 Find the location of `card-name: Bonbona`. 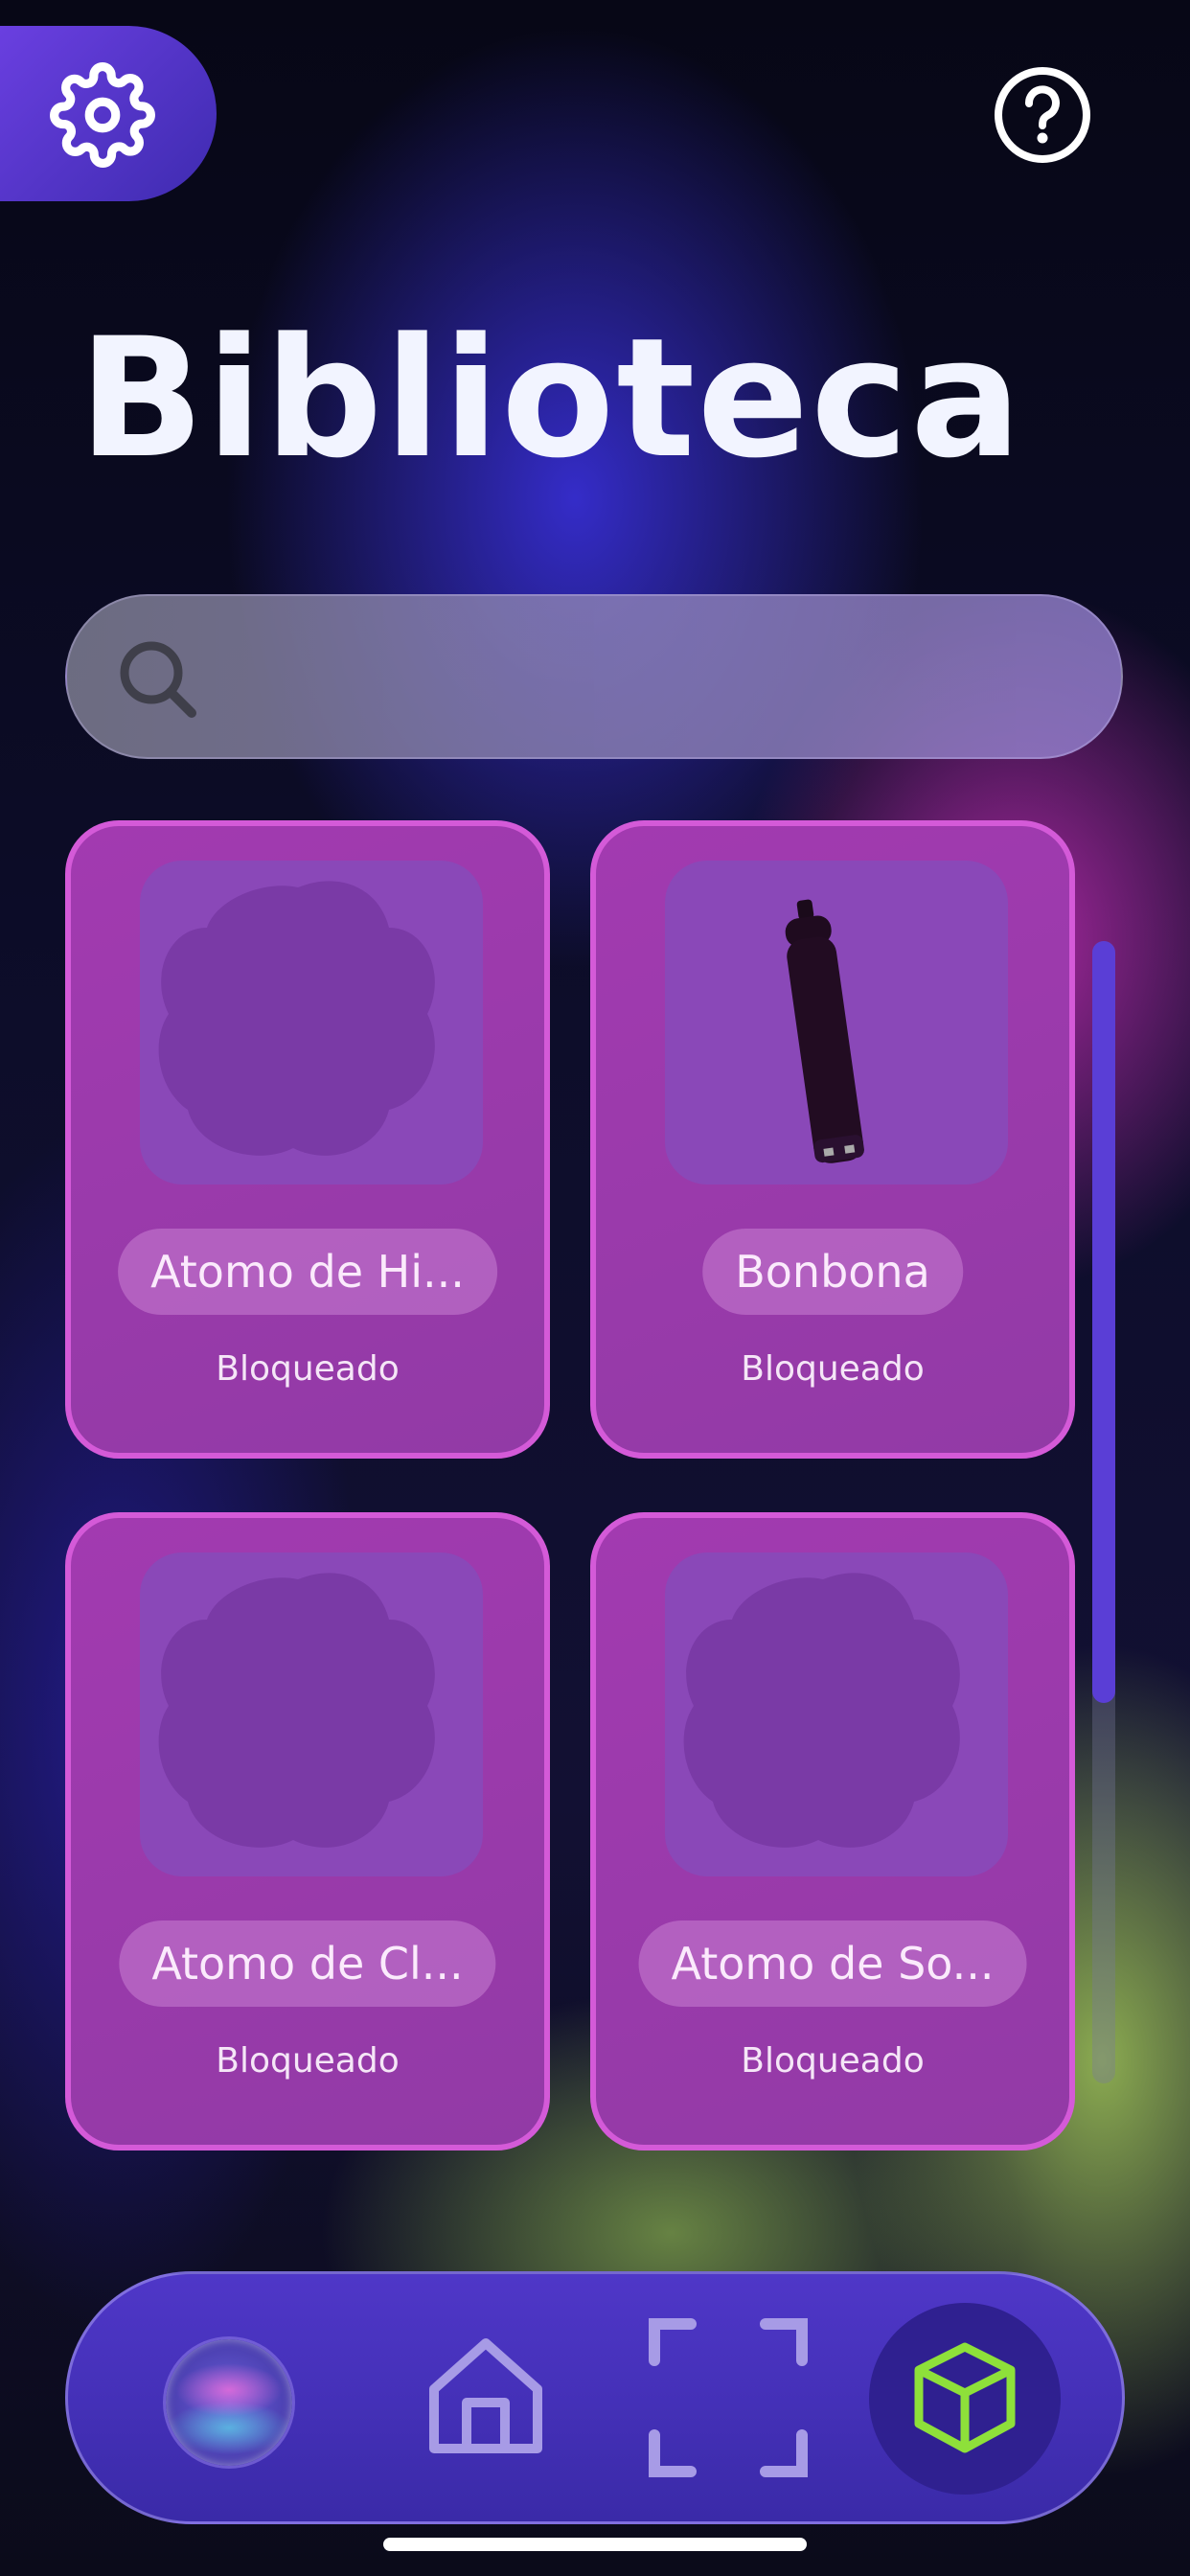

card-name: Bonbona is located at coordinates (833, 1272).